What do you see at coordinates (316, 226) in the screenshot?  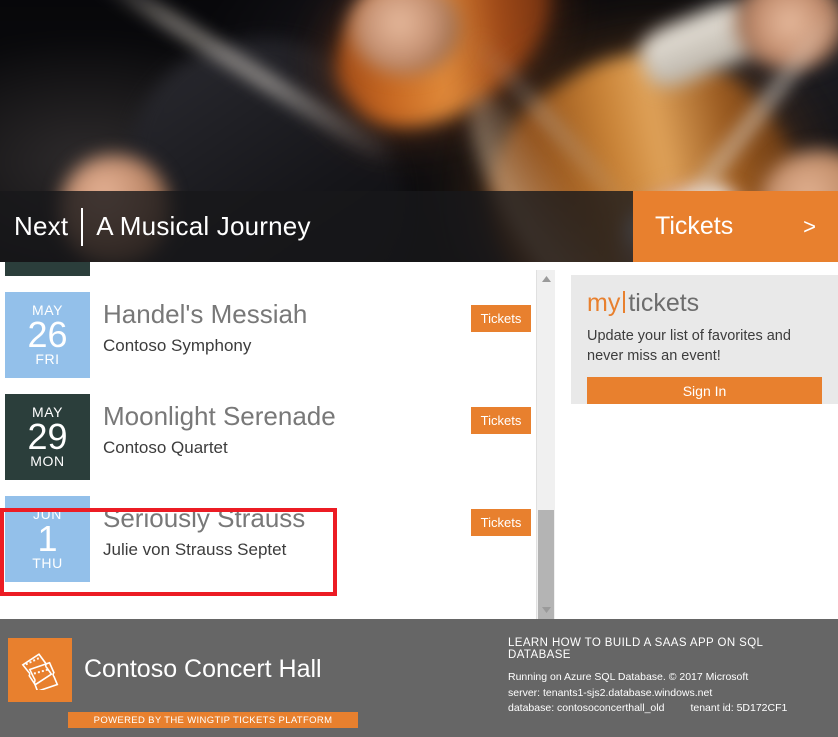 I see `hero-banner-label-group: Next A Musical Journey` at bounding box center [316, 226].